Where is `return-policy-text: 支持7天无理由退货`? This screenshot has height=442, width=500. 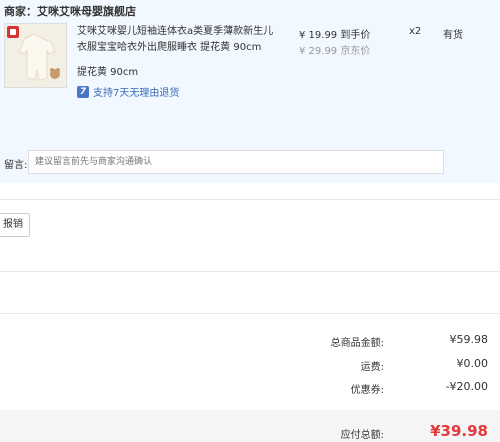
return-policy-text: 支持7天无理由退货 is located at coordinates (136, 93).